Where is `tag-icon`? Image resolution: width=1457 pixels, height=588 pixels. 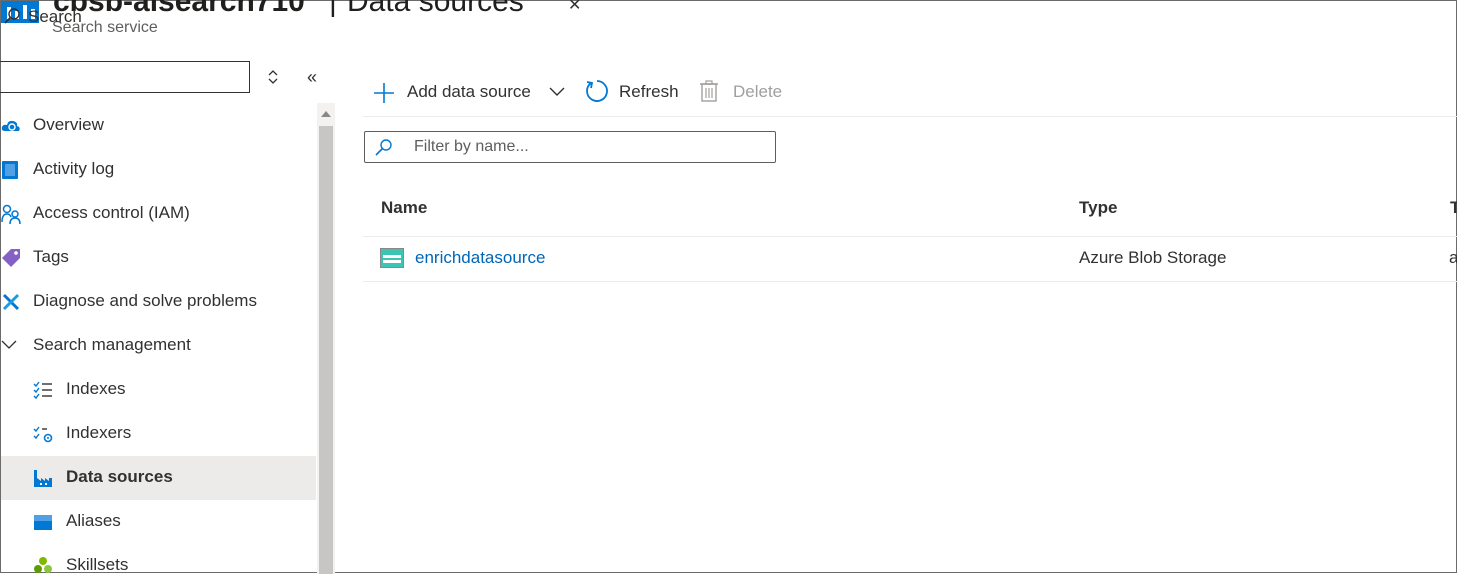
tag-icon is located at coordinates (11, 258).